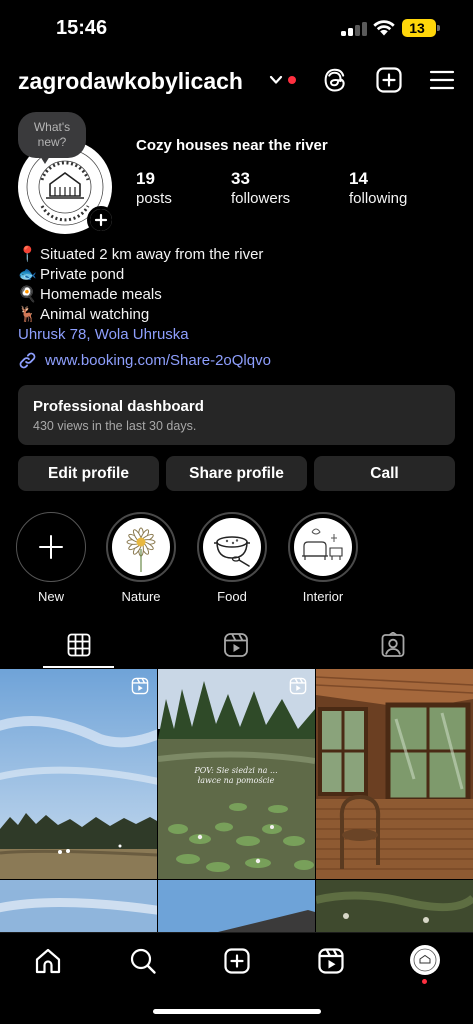  Describe the element at coordinates (335, 80) in the screenshot. I see `threads-icon` at that location.